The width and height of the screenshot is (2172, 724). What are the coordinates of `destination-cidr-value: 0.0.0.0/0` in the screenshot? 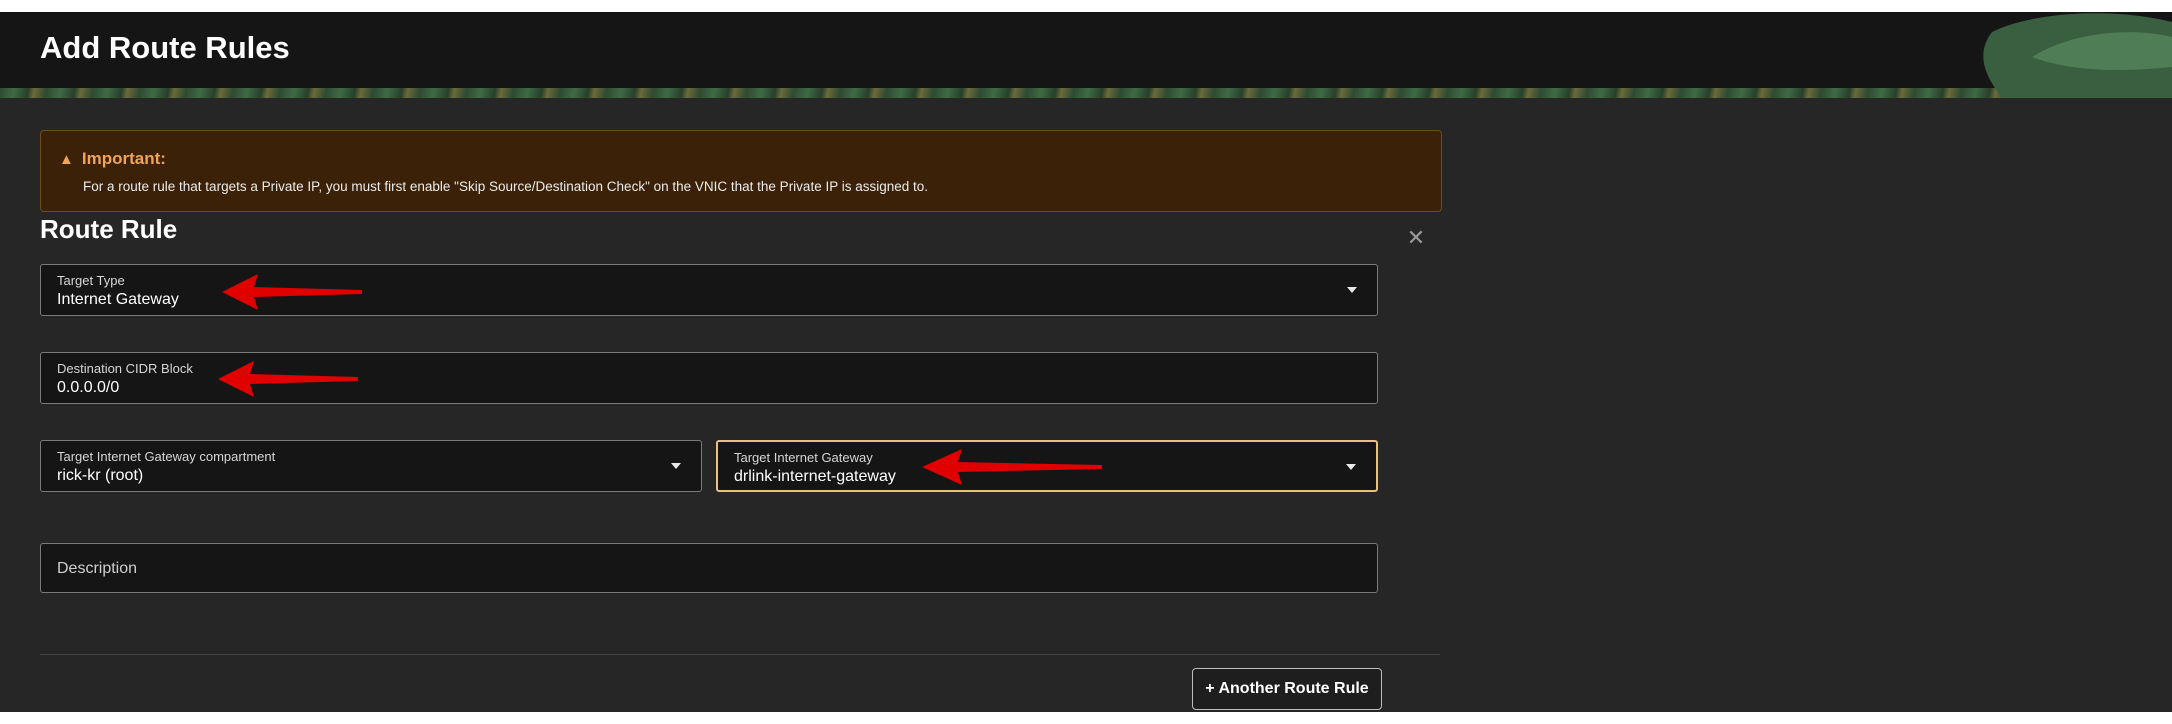 It's located at (88, 388).